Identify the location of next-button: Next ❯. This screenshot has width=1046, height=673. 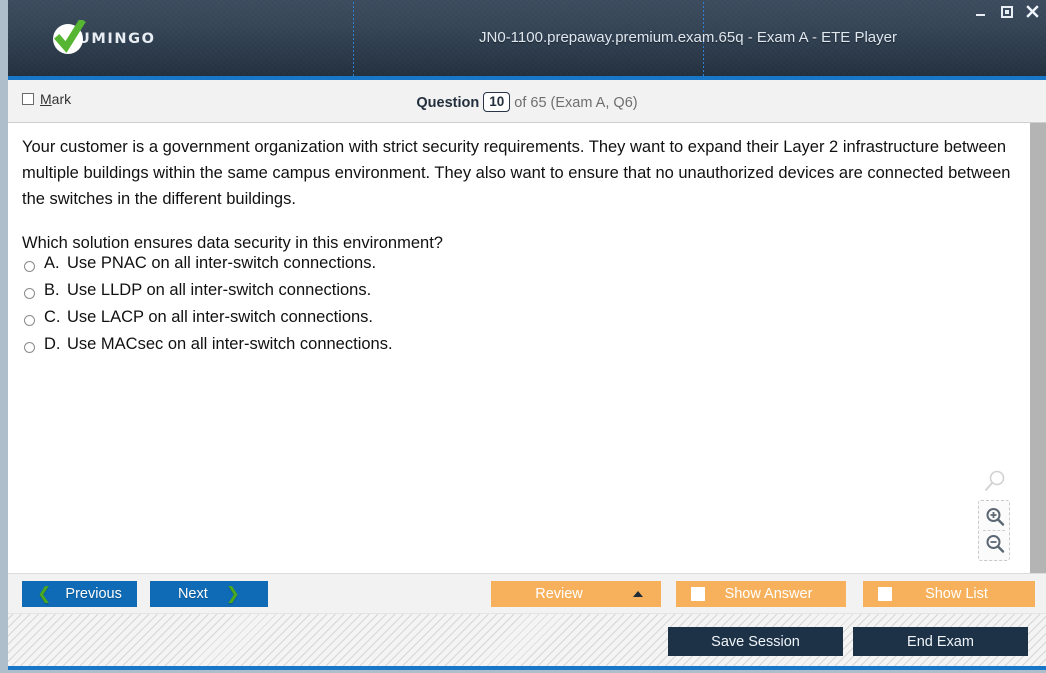
(209, 594).